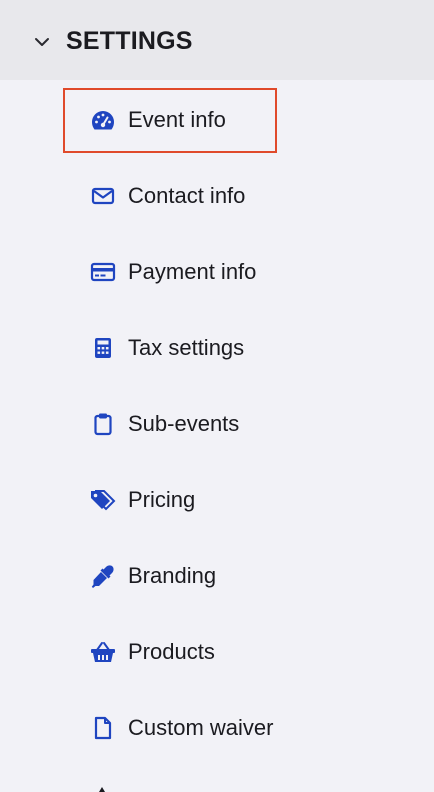  I want to click on document-icon, so click(103, 728).